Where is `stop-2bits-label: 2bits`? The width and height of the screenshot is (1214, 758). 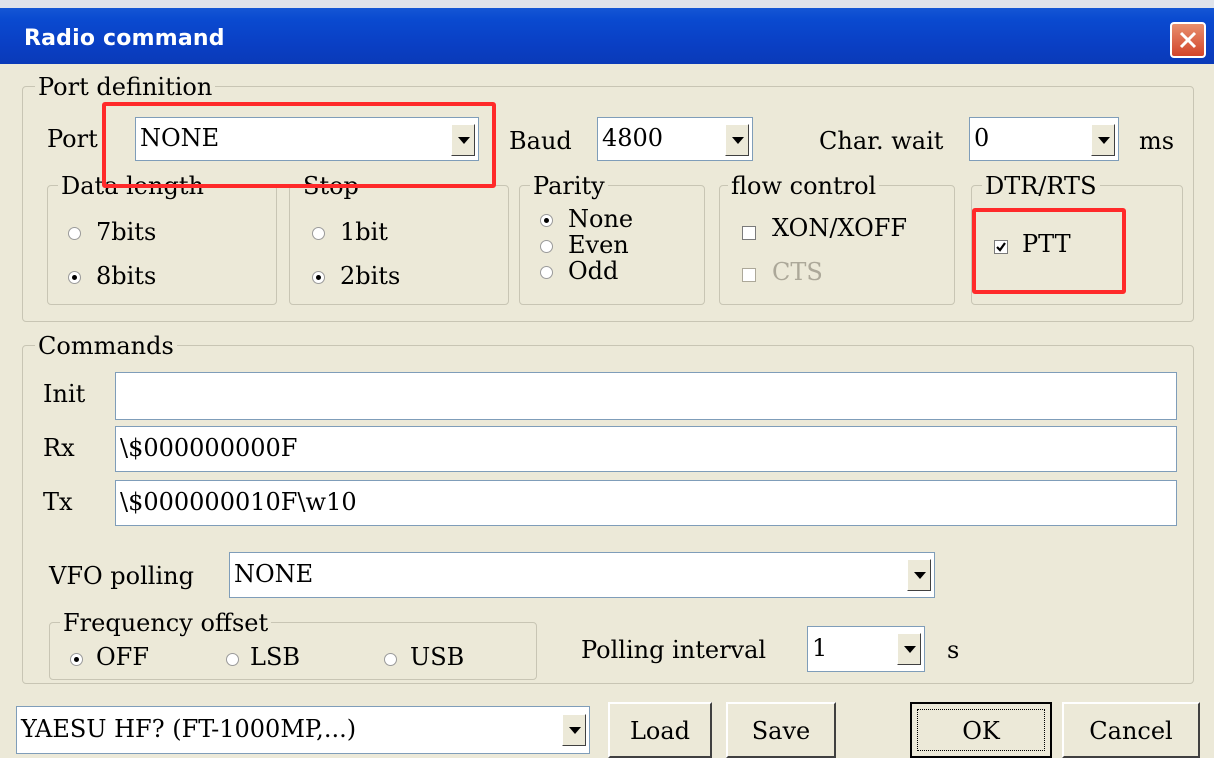 stop-2bits-label: 2bits is located at coordinates (370, 276).